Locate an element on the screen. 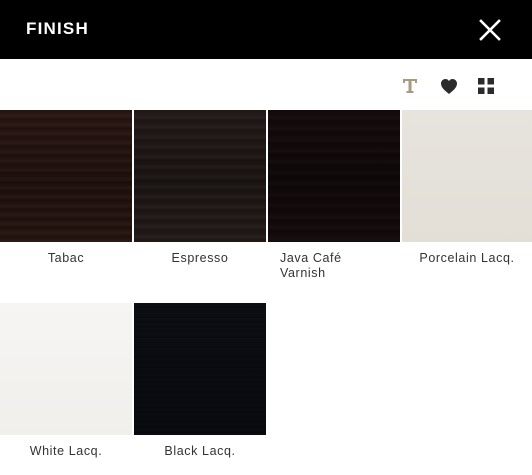 The width and height of the screenshot is (532, 475). text-view-button is located at coordinates (410, 86).